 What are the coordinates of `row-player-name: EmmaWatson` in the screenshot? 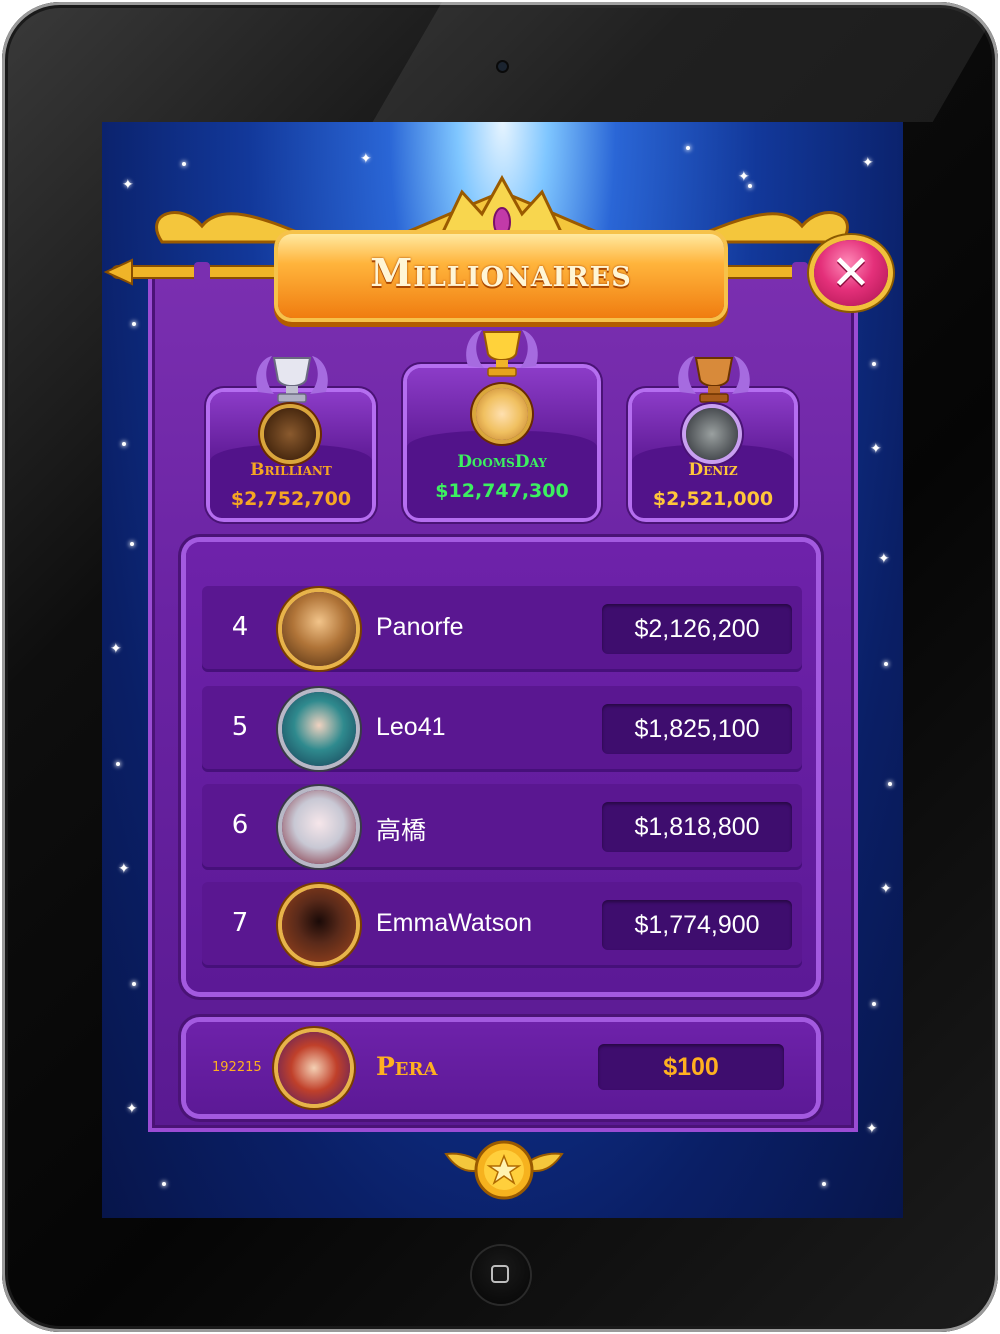 It's located at (454, 923).